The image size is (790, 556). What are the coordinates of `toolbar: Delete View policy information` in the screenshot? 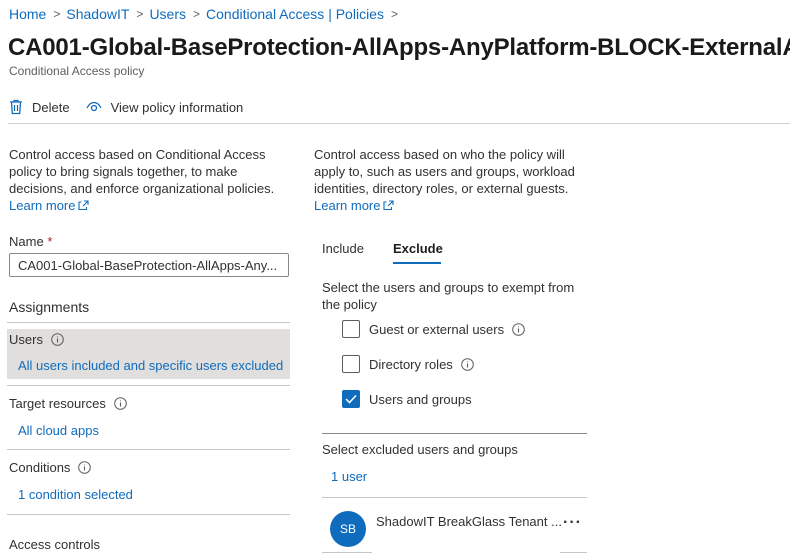 It's located at (126, 107).